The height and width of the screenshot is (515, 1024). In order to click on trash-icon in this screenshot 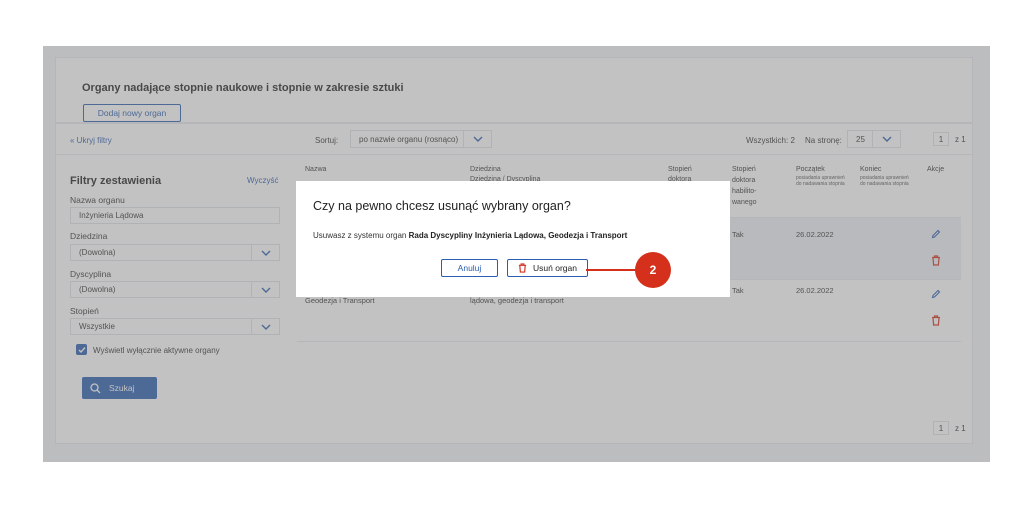, I will do `click(522, 268)`.